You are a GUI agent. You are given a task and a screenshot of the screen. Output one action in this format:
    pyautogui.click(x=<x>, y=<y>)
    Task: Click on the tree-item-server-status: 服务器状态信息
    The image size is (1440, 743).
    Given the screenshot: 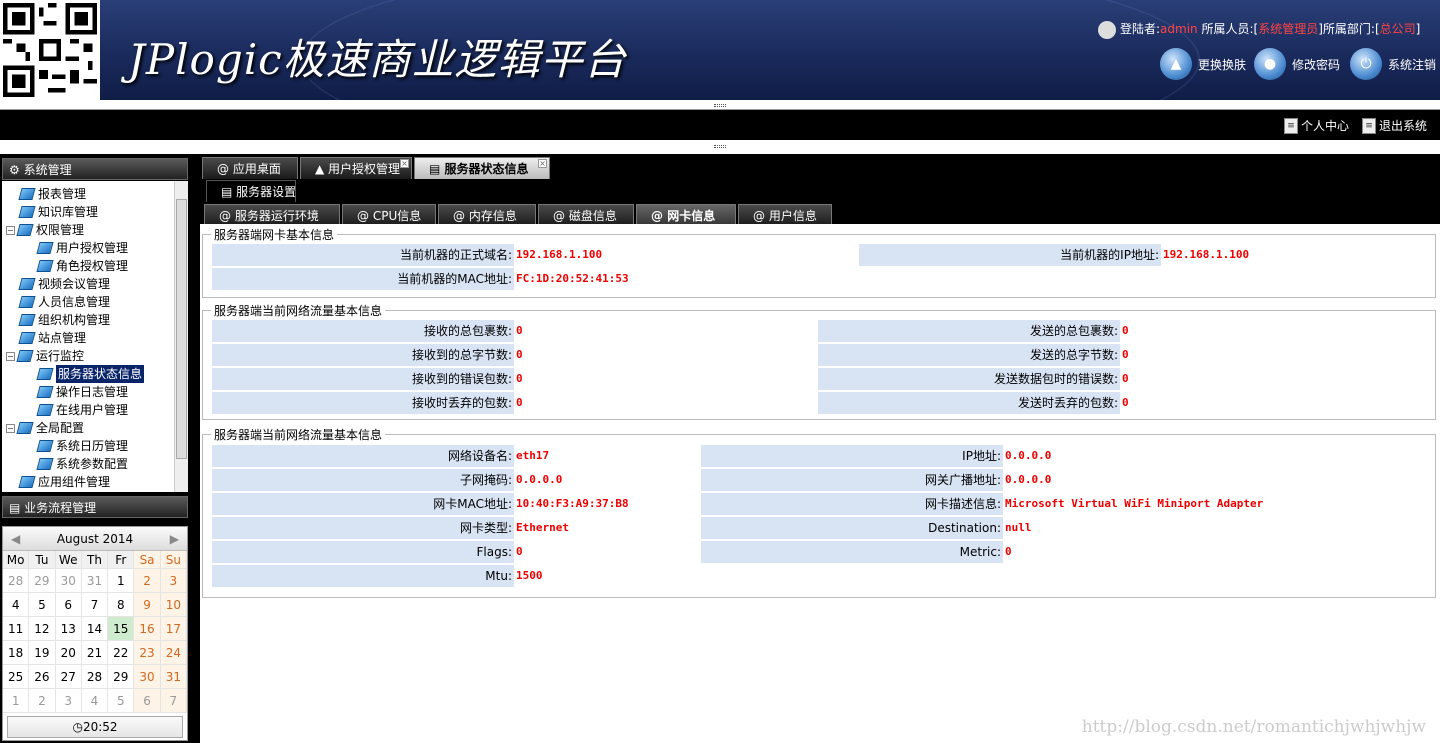 What is the action you would take?
    pyautogui.click(x=90, y=374)
    